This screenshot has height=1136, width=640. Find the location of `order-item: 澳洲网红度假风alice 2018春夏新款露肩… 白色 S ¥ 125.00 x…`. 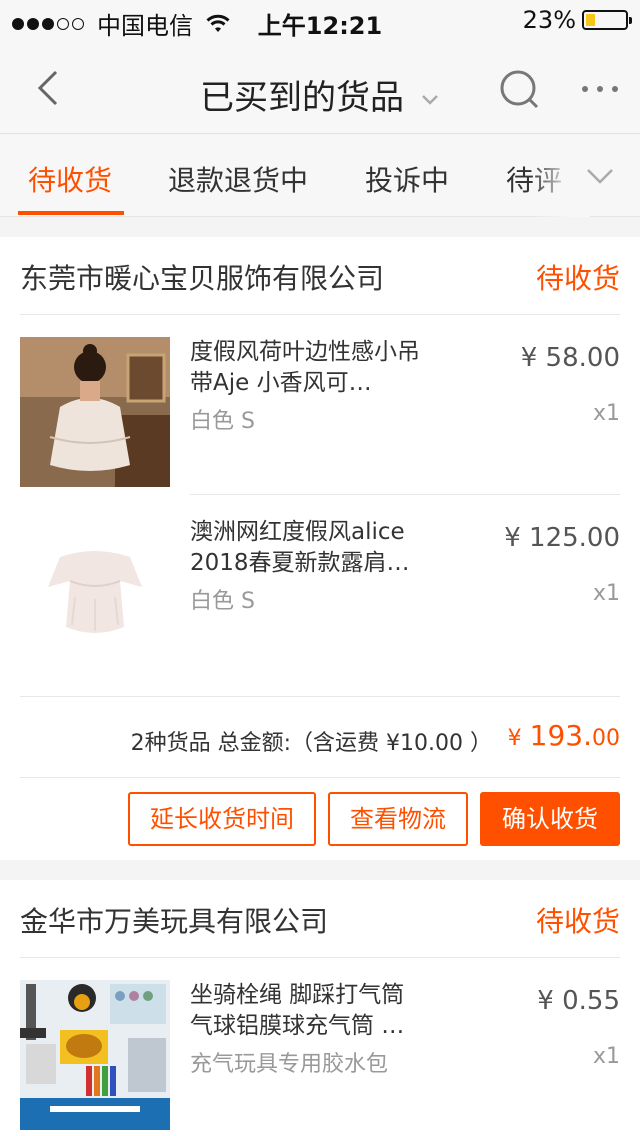

order-item: 澳洲网红度假风alice 2018春夏新款露肩… 白色 S ¥ 125.00 x… is located at coordinates (320, 585).